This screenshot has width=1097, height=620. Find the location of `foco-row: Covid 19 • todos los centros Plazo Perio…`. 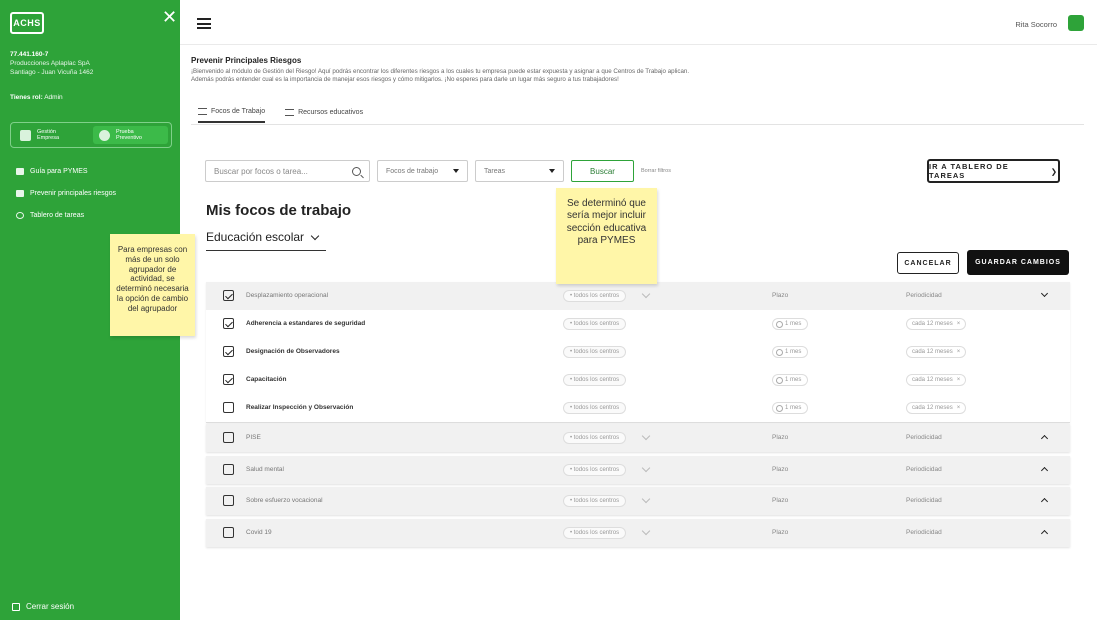

foco-row: Covid 19 • todos los centros Plazo Perio… is located at coordinates (638, 533).